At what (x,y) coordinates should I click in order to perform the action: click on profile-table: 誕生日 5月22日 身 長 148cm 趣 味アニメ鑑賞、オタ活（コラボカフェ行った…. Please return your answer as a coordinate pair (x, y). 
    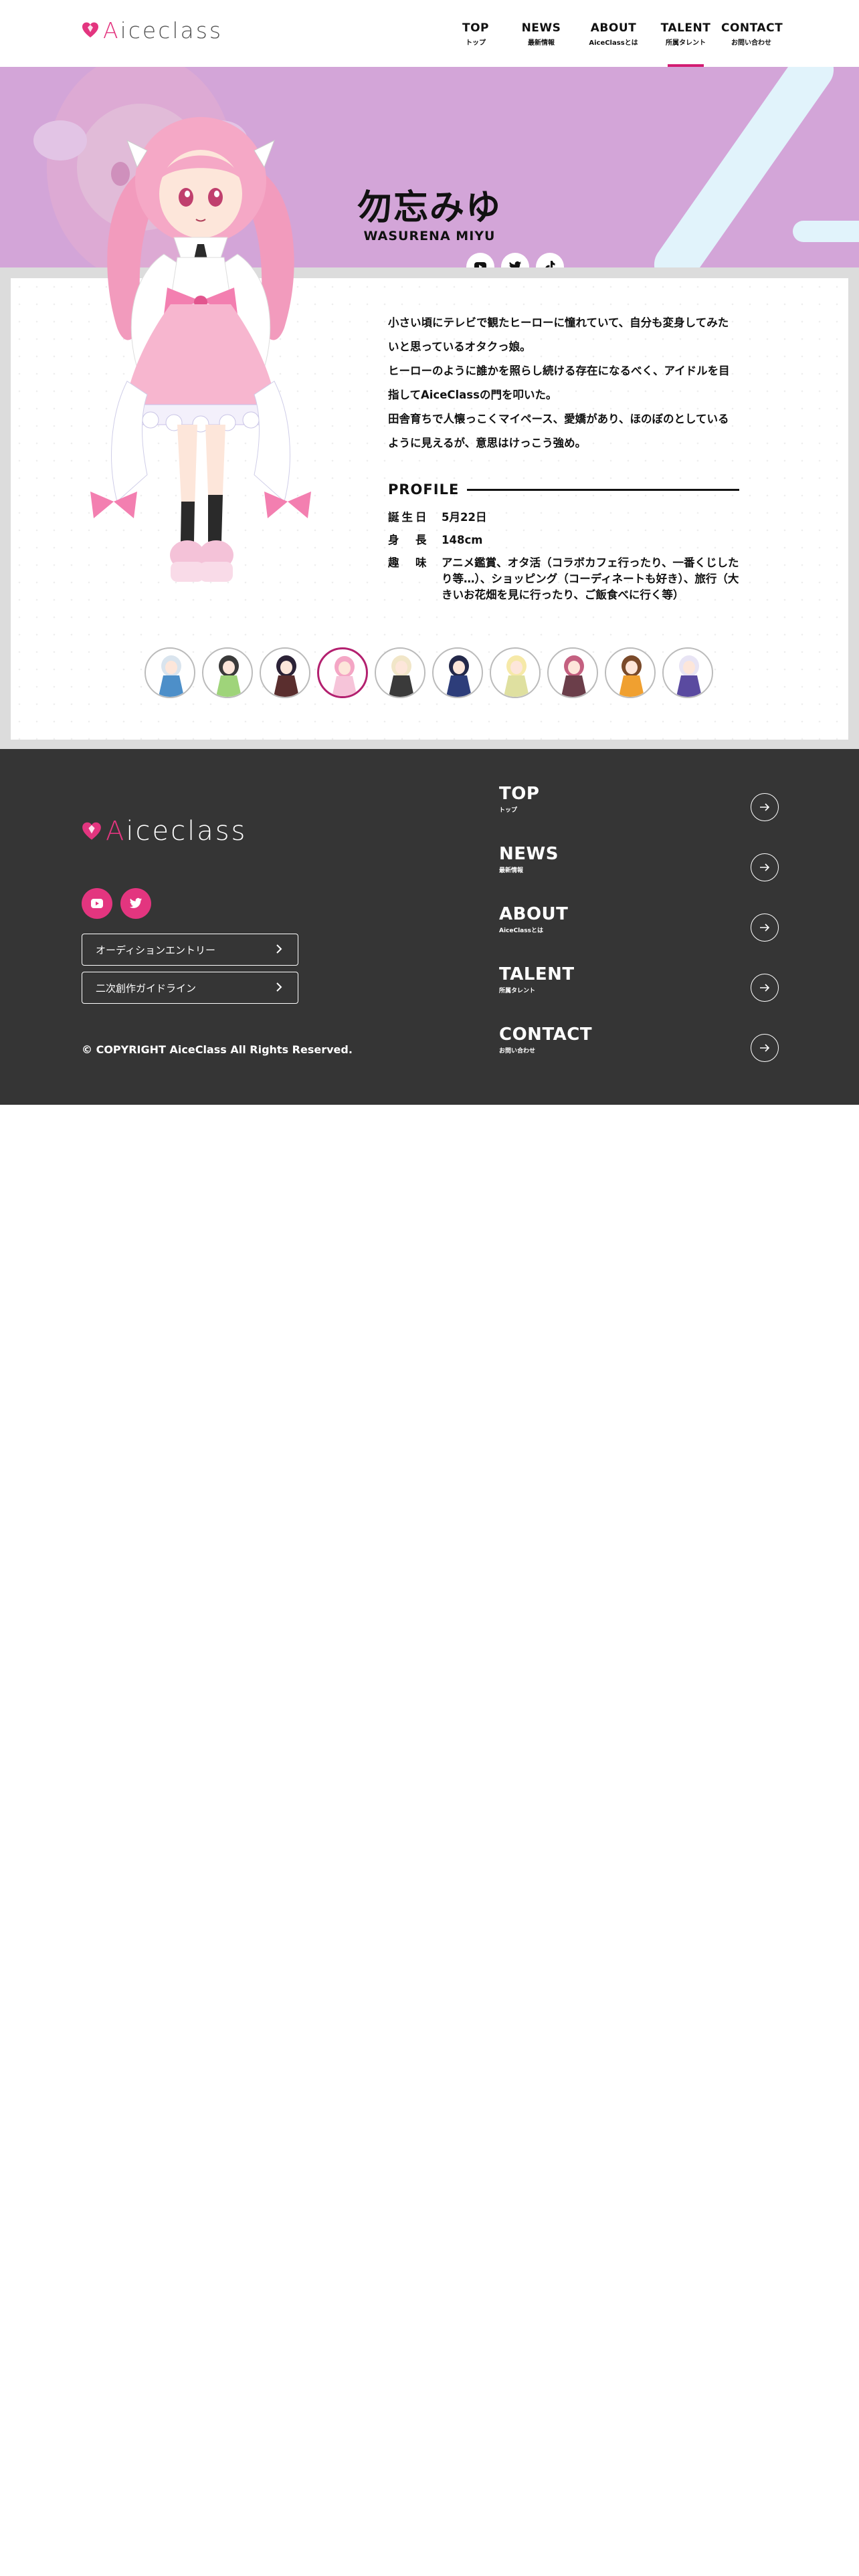
    Looking at the image, I should click on (563, 560).